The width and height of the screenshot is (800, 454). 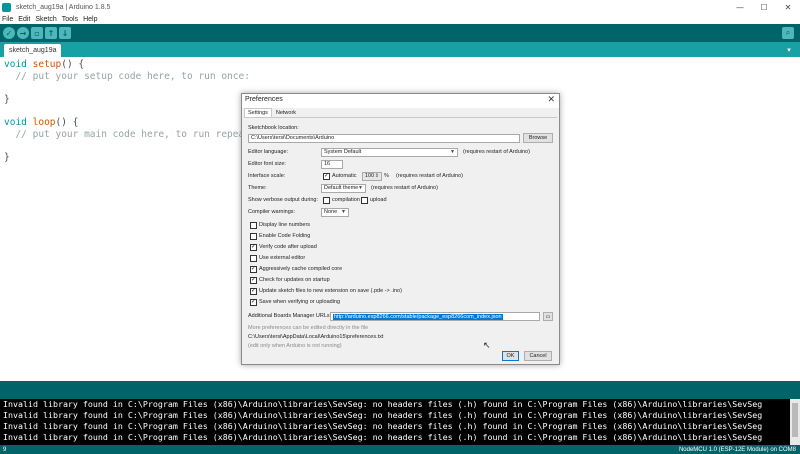 I want to click on scale-unit: %, so click(x=386, y=176).